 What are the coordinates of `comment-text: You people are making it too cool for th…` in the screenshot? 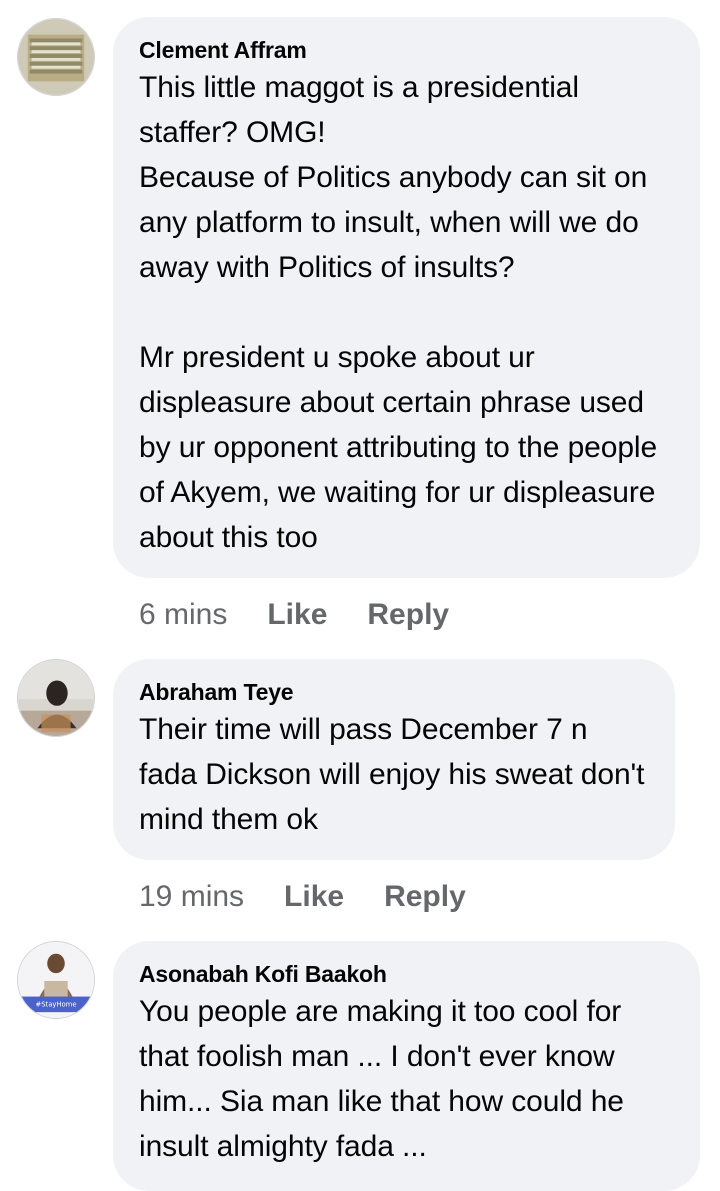 It's located at (381, 1079).